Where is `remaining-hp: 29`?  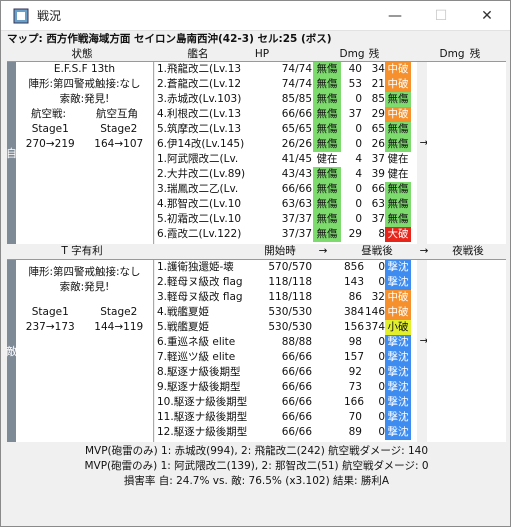
remaining-hp: 29 is located at coordinates (378, 114).